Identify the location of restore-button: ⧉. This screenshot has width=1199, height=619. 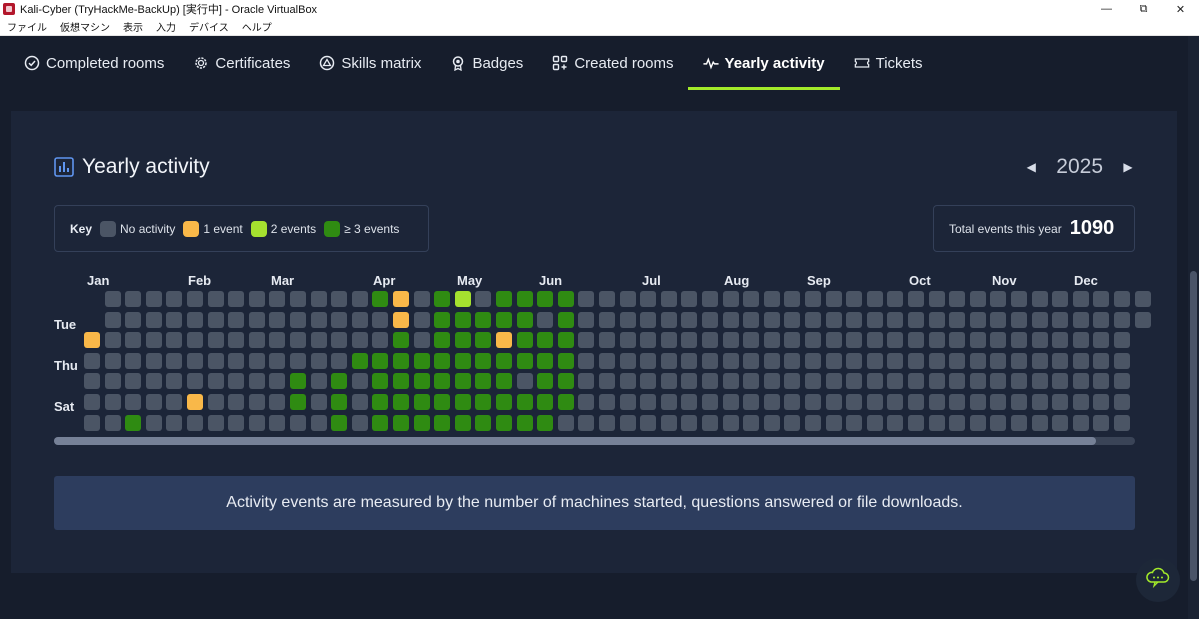
(1143, 9).